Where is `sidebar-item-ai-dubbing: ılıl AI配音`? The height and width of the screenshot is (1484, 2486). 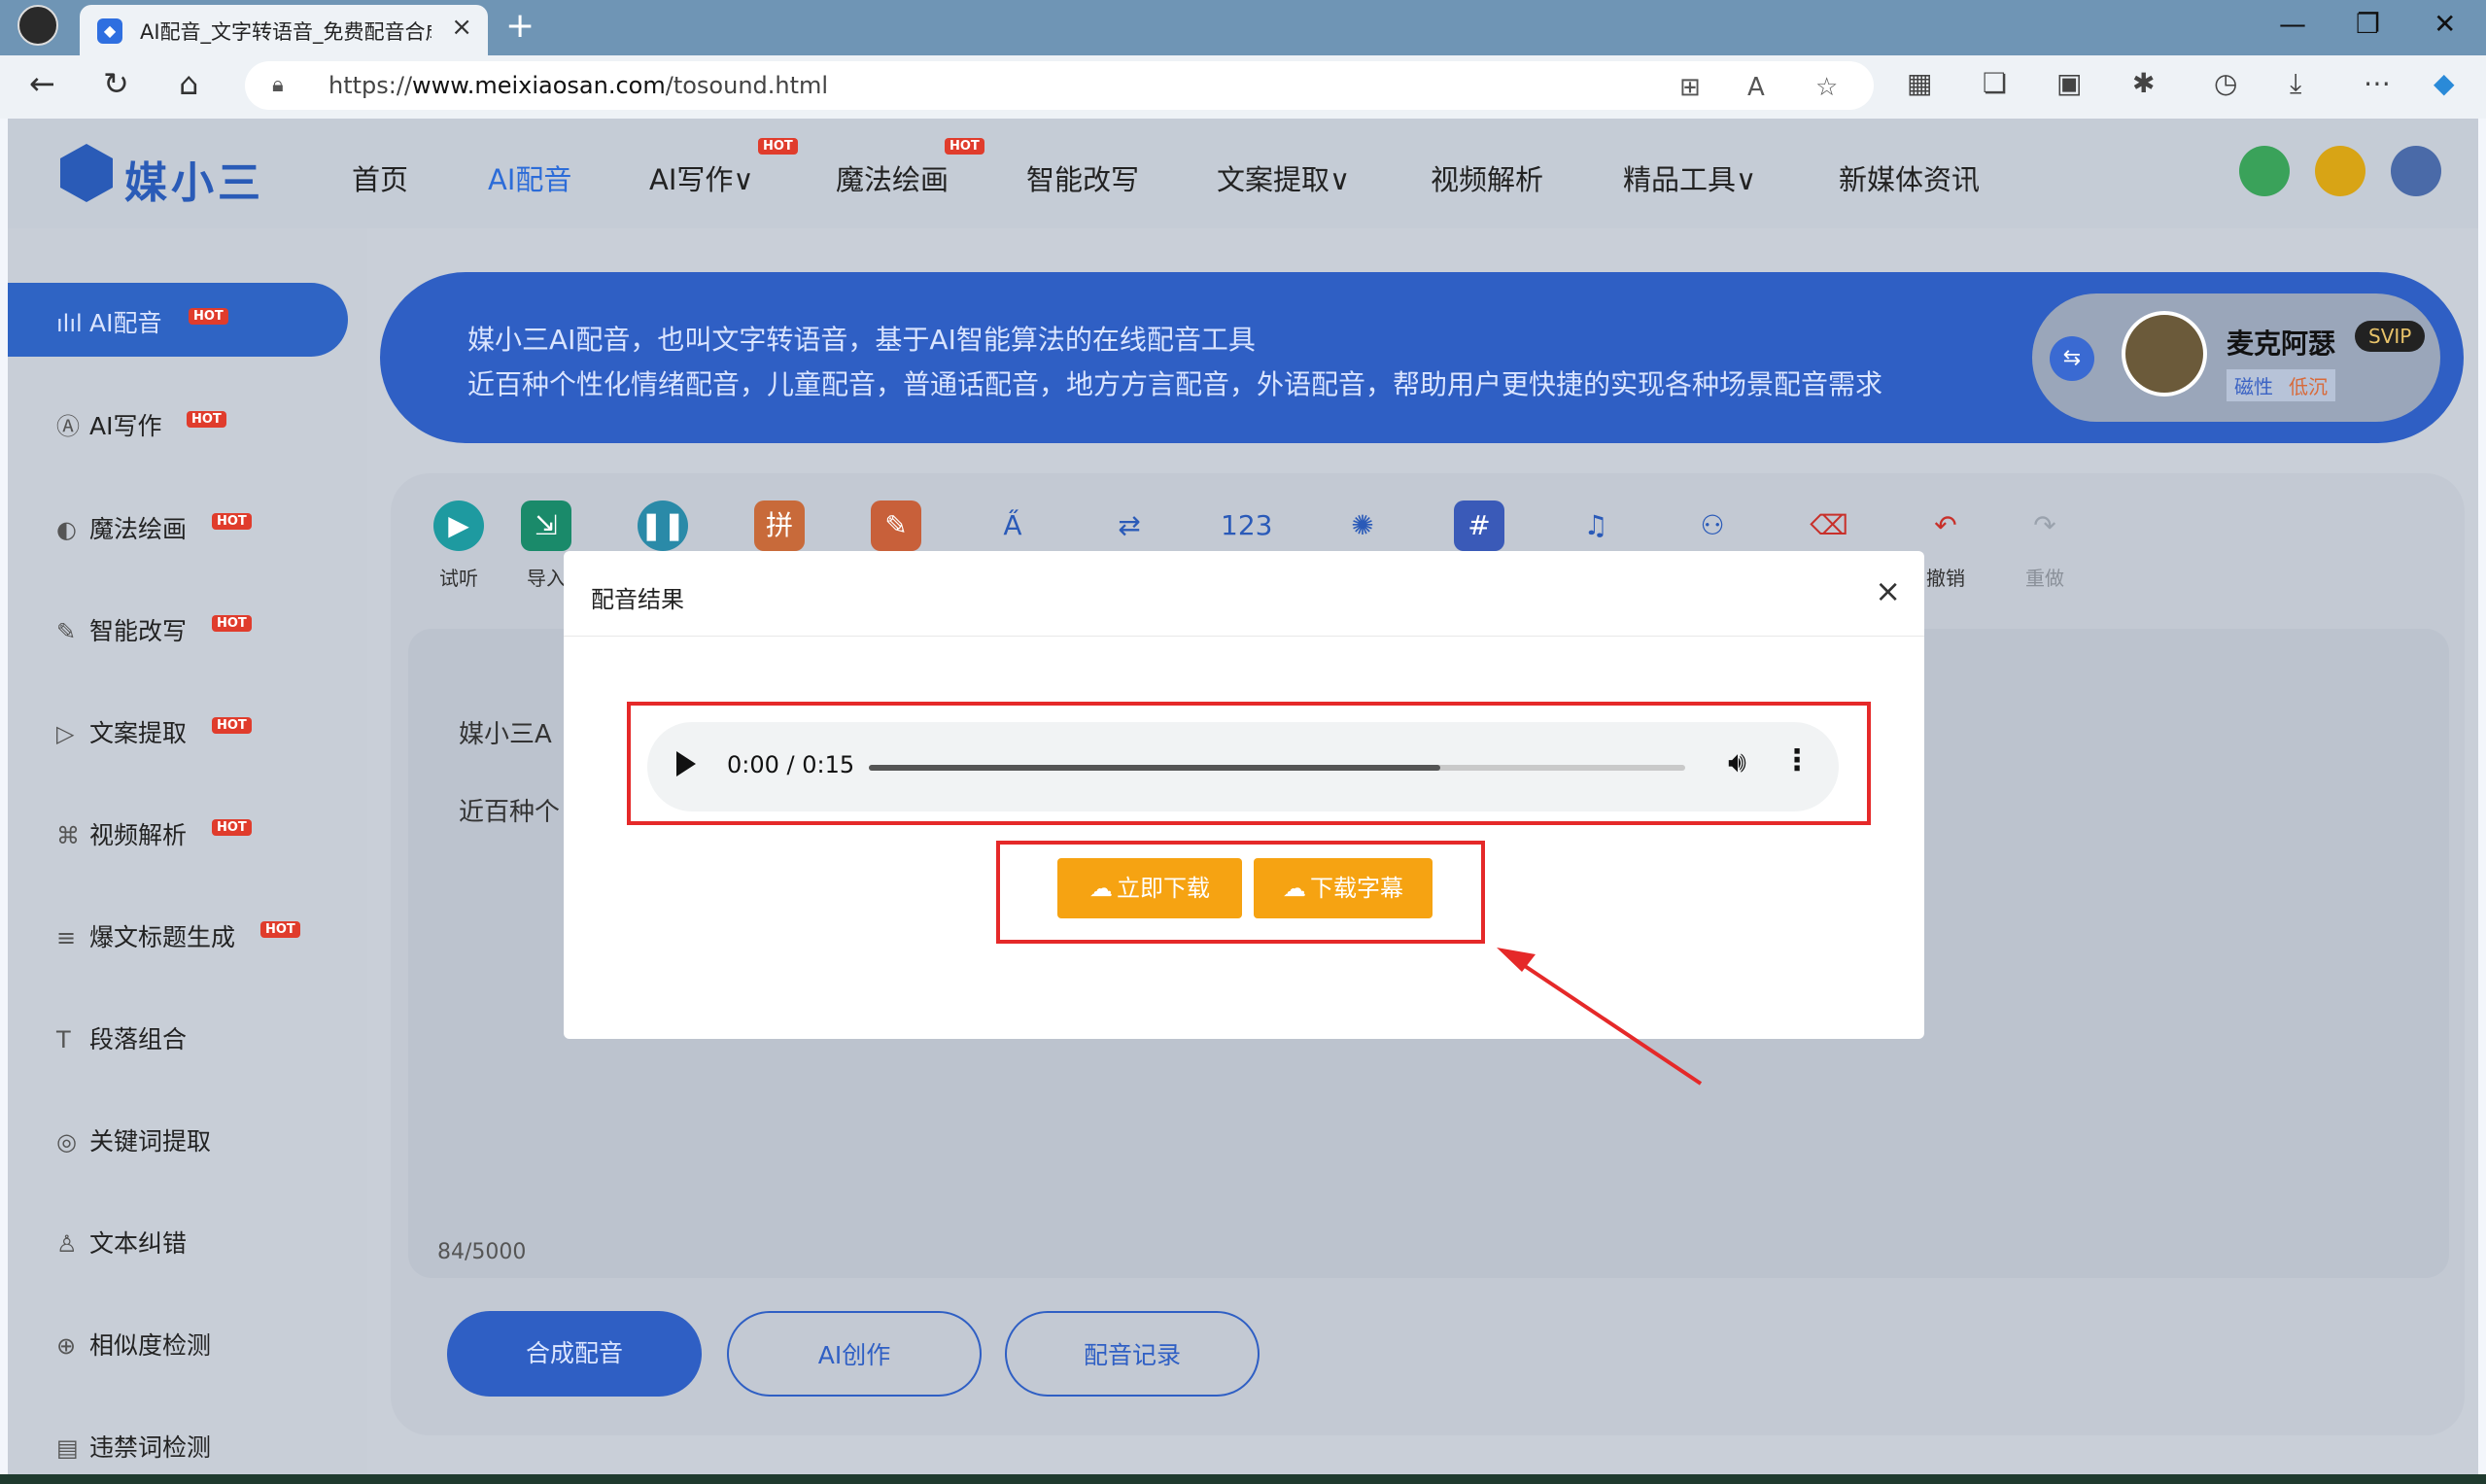 sidebar-item-ai-dubbing: ılıl AI配音 is located at coordinates (108, 321).